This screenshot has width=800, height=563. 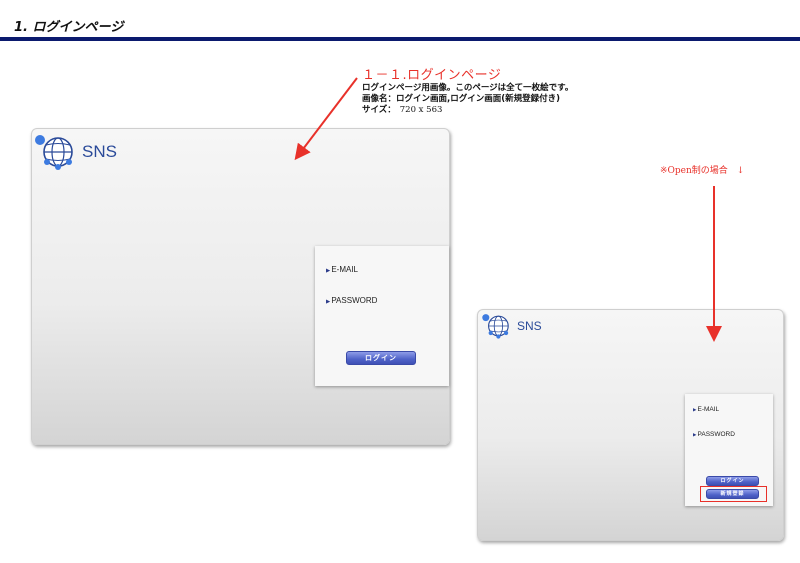 I want to click on login-panel: ▶E-MAIL ▶PASSWORD ログイン 新規登録, so click(x=729, y=450).